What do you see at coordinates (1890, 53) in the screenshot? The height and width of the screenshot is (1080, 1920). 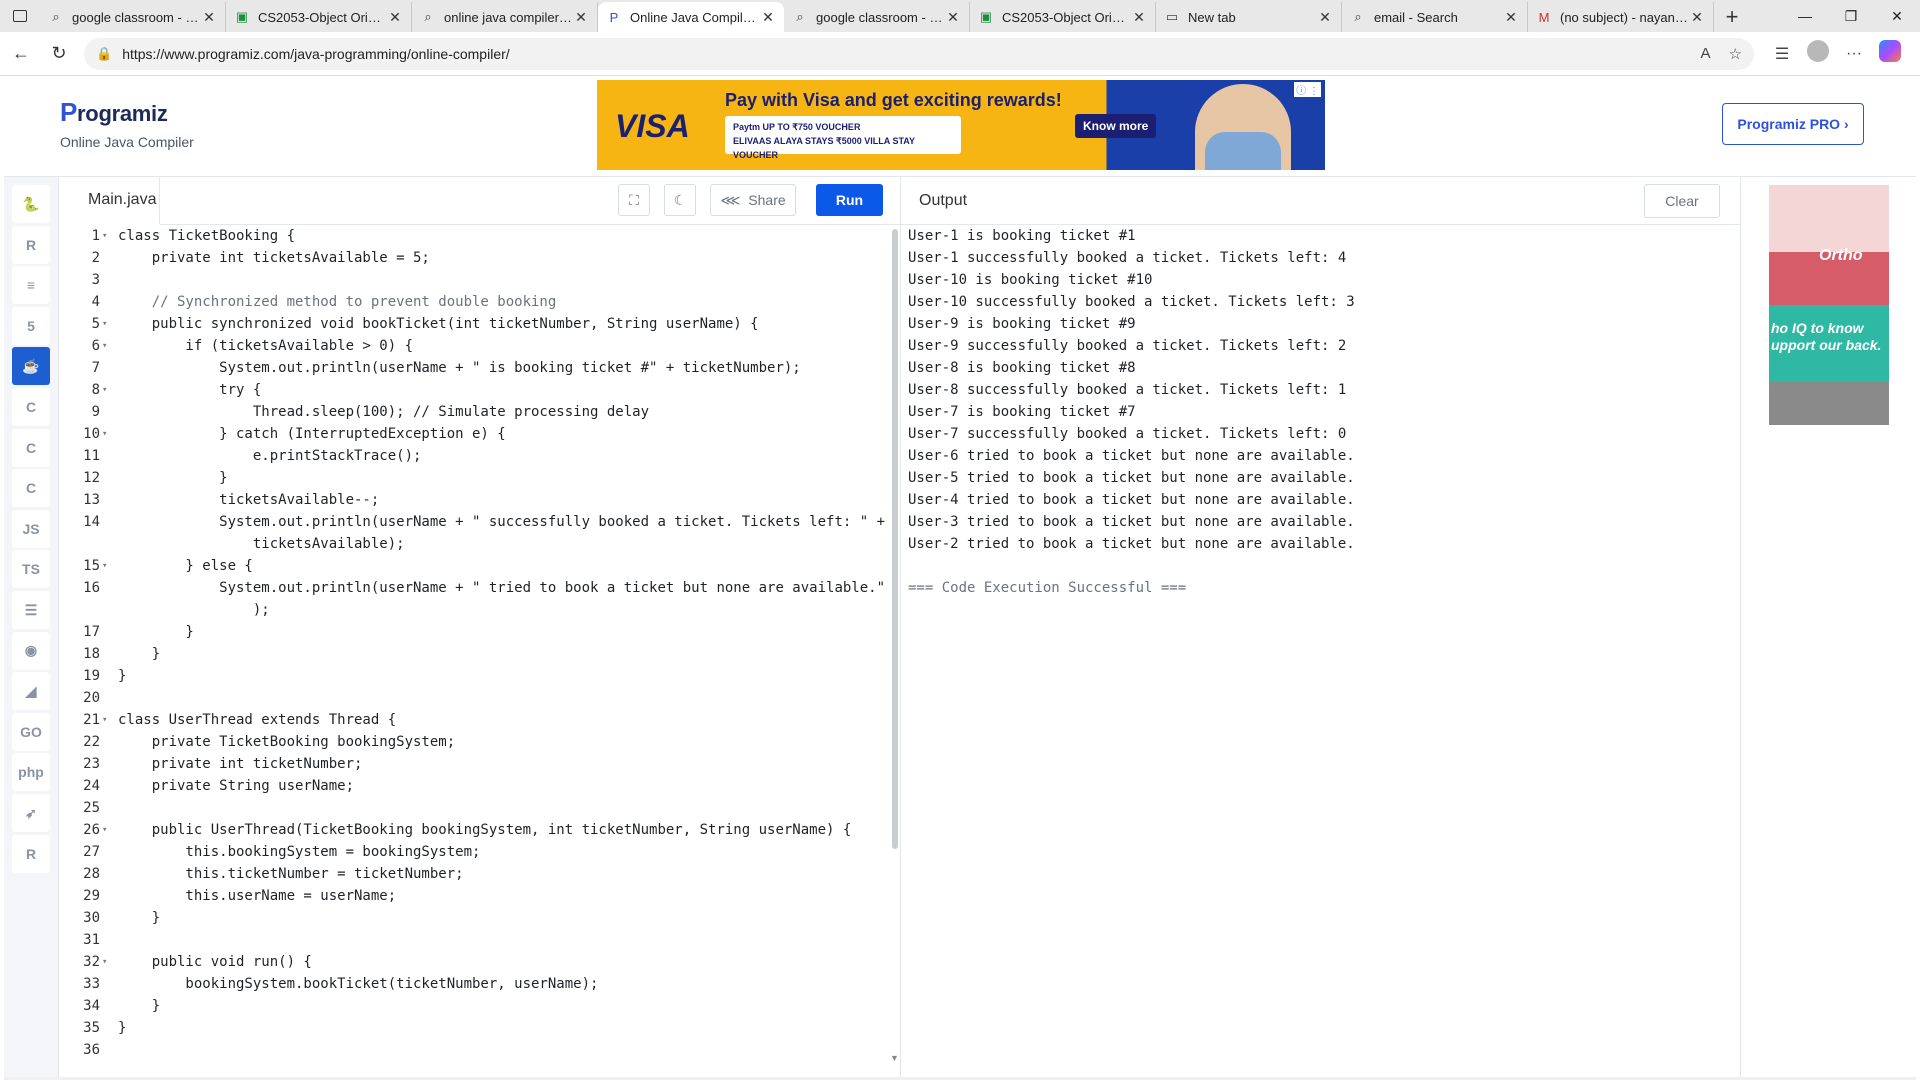 I see `copilot-button` at bounding box center [1890, 53].